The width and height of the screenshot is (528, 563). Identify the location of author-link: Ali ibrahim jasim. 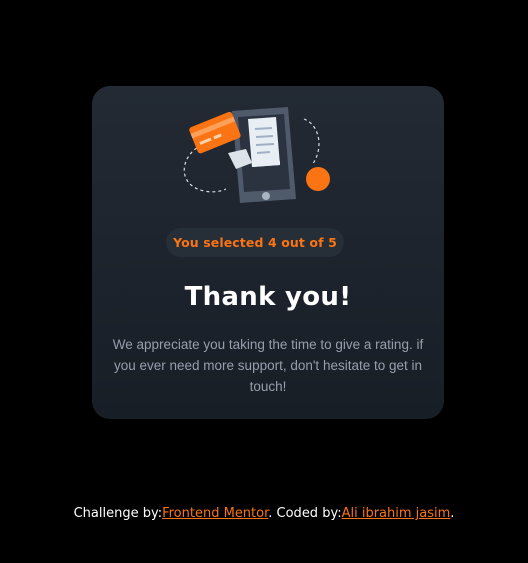
(396, 513).